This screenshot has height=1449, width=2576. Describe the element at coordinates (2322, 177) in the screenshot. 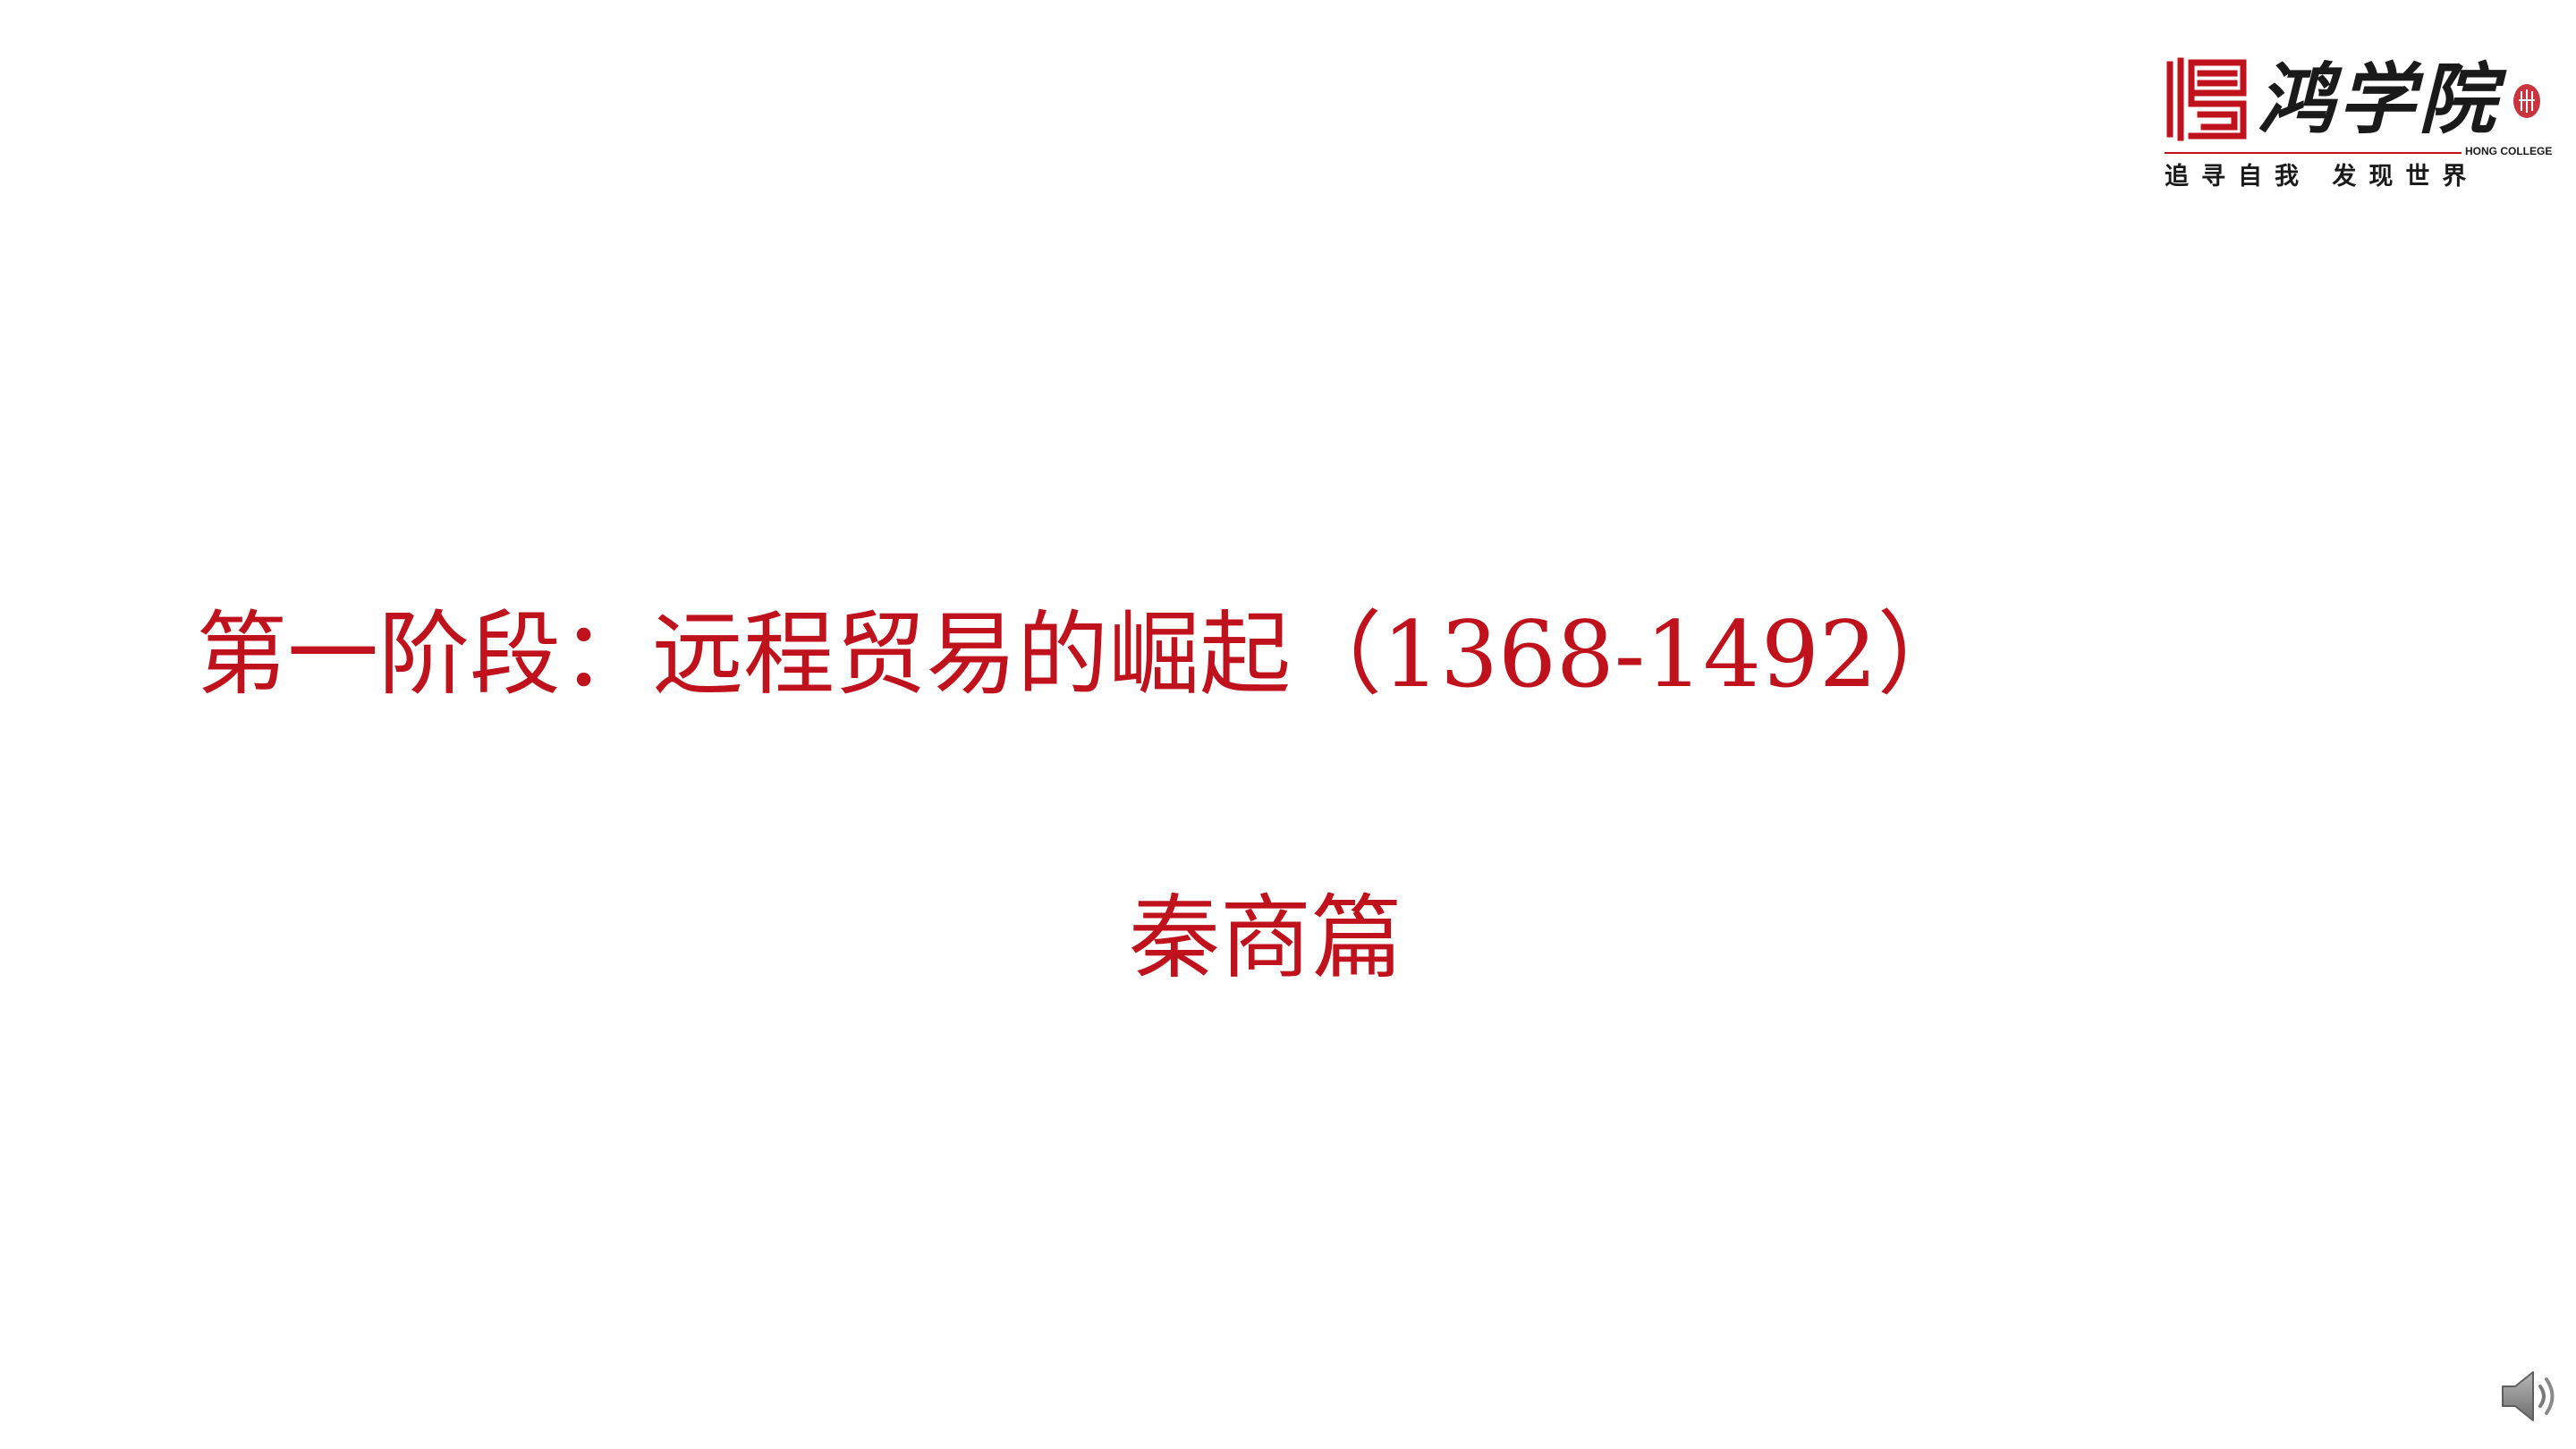

I see `logo-slogan: 追寻自我 发现世界` at that location.